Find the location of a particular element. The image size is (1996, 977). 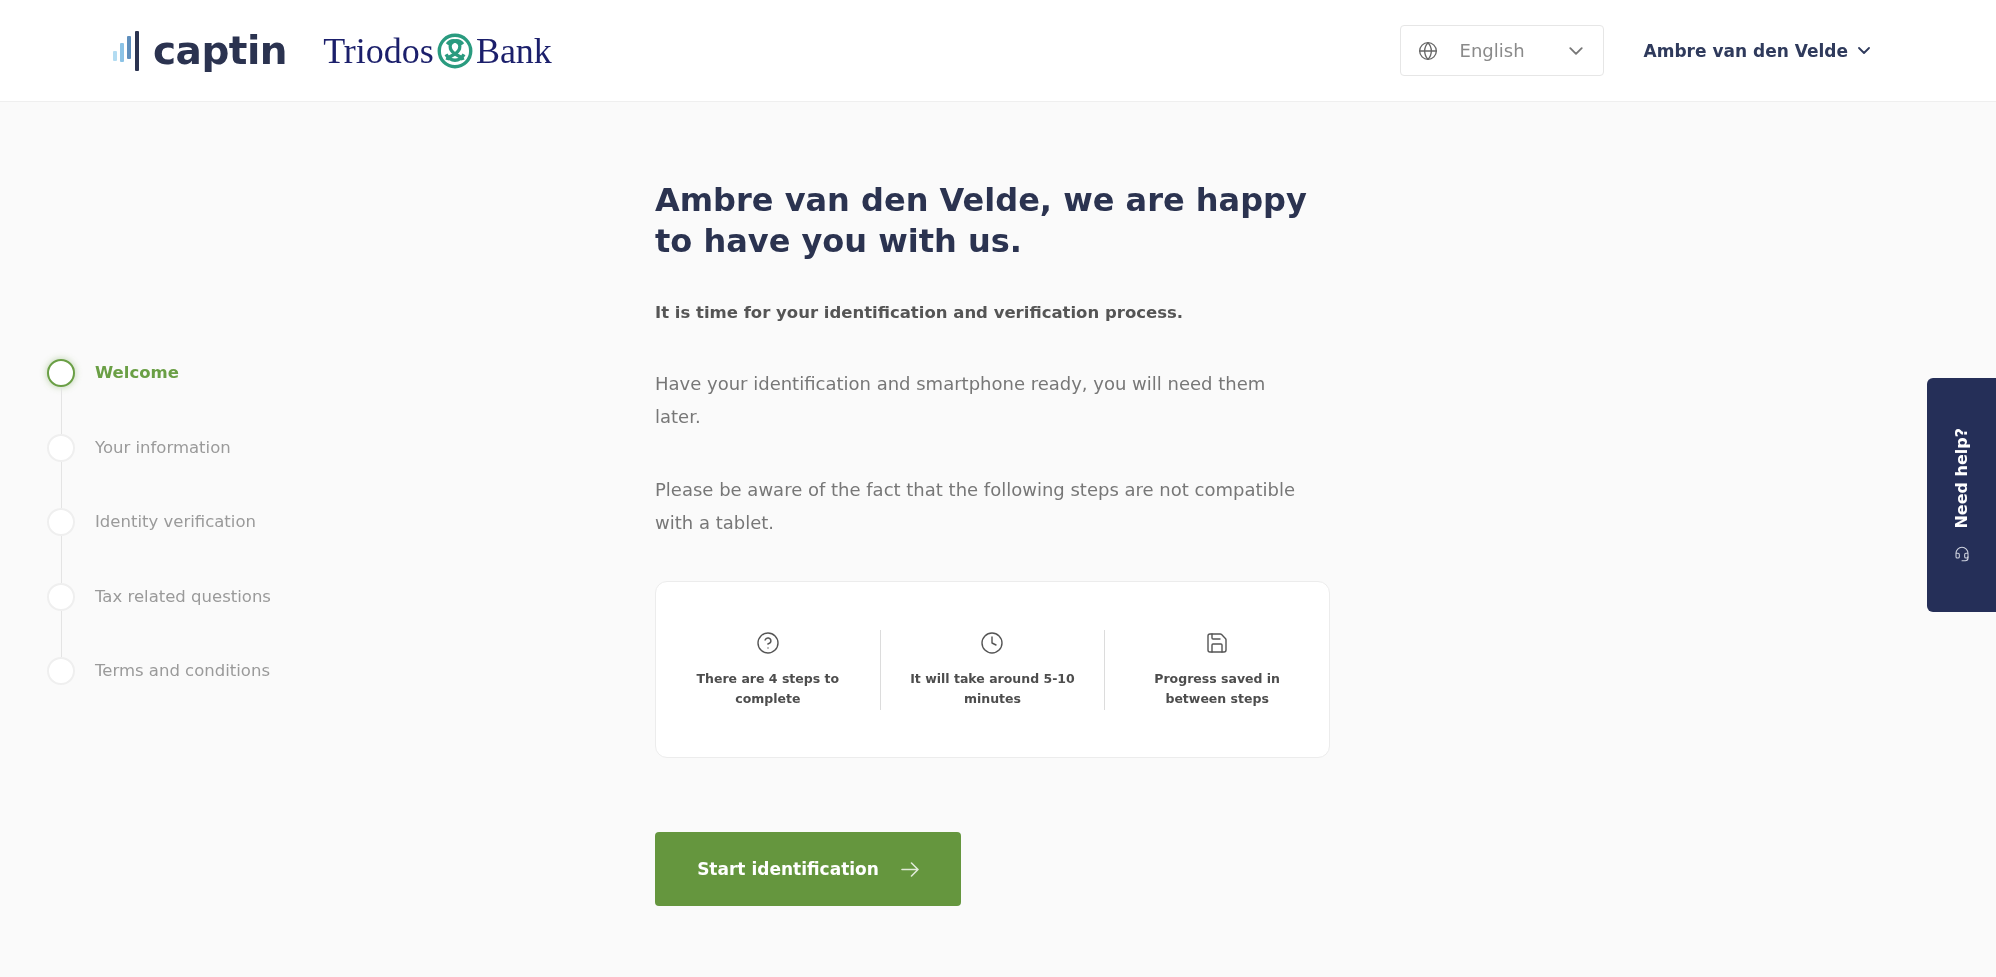

lead-text: It is time for your identification and verification process. is located at coordinates (919, 313).